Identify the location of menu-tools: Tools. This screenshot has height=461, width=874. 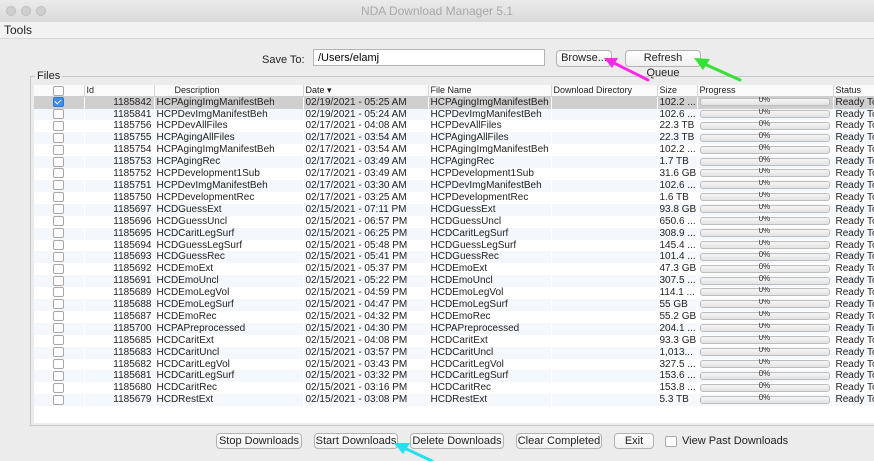
(18, 30).